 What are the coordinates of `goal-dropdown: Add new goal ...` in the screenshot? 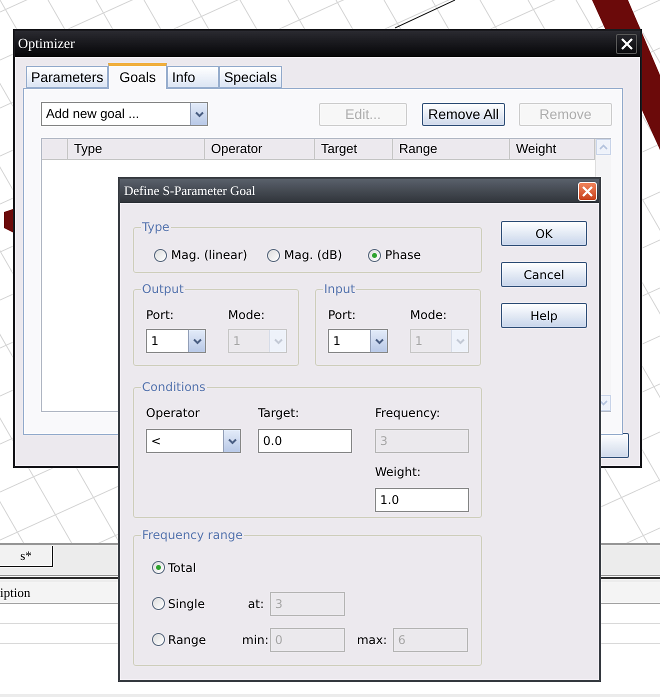 It's located at (124, 114).